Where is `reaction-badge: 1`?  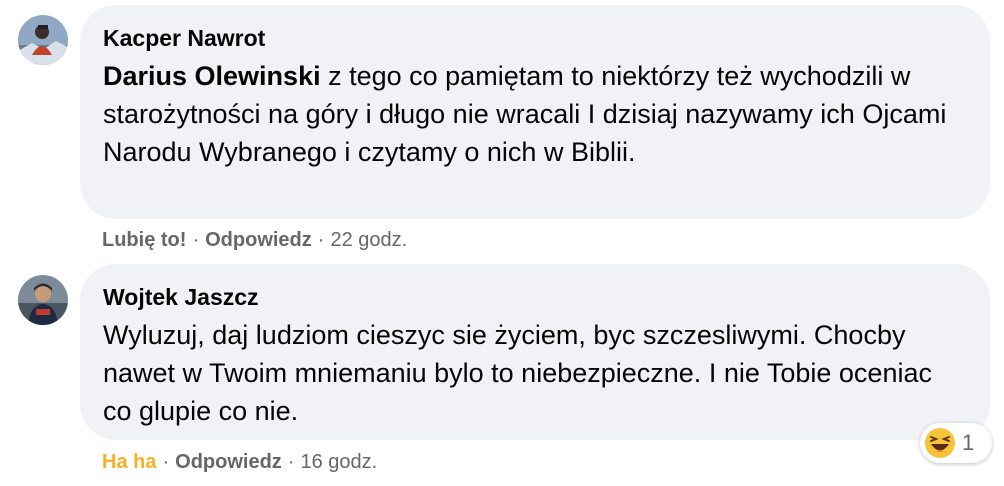
reaction-badge: 1 is located at coordinates (956, 443).